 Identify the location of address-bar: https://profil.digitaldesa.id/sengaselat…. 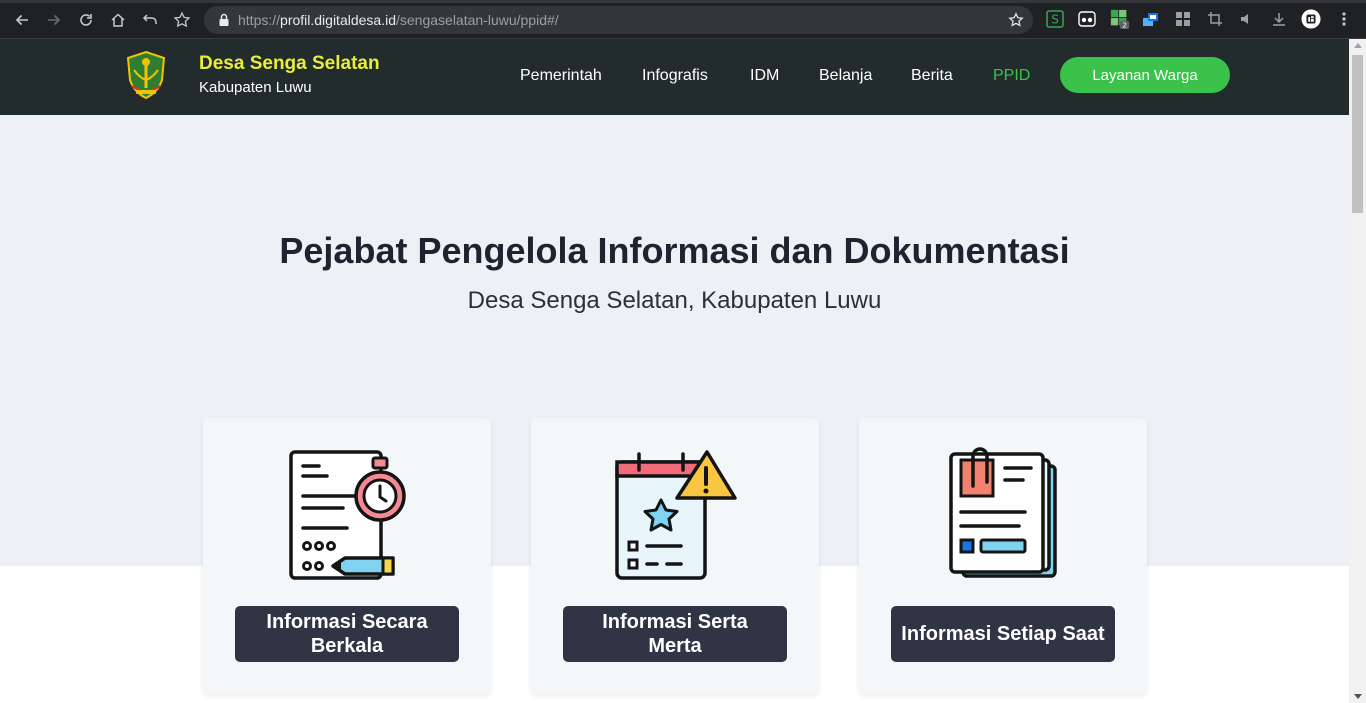
(618, 20).